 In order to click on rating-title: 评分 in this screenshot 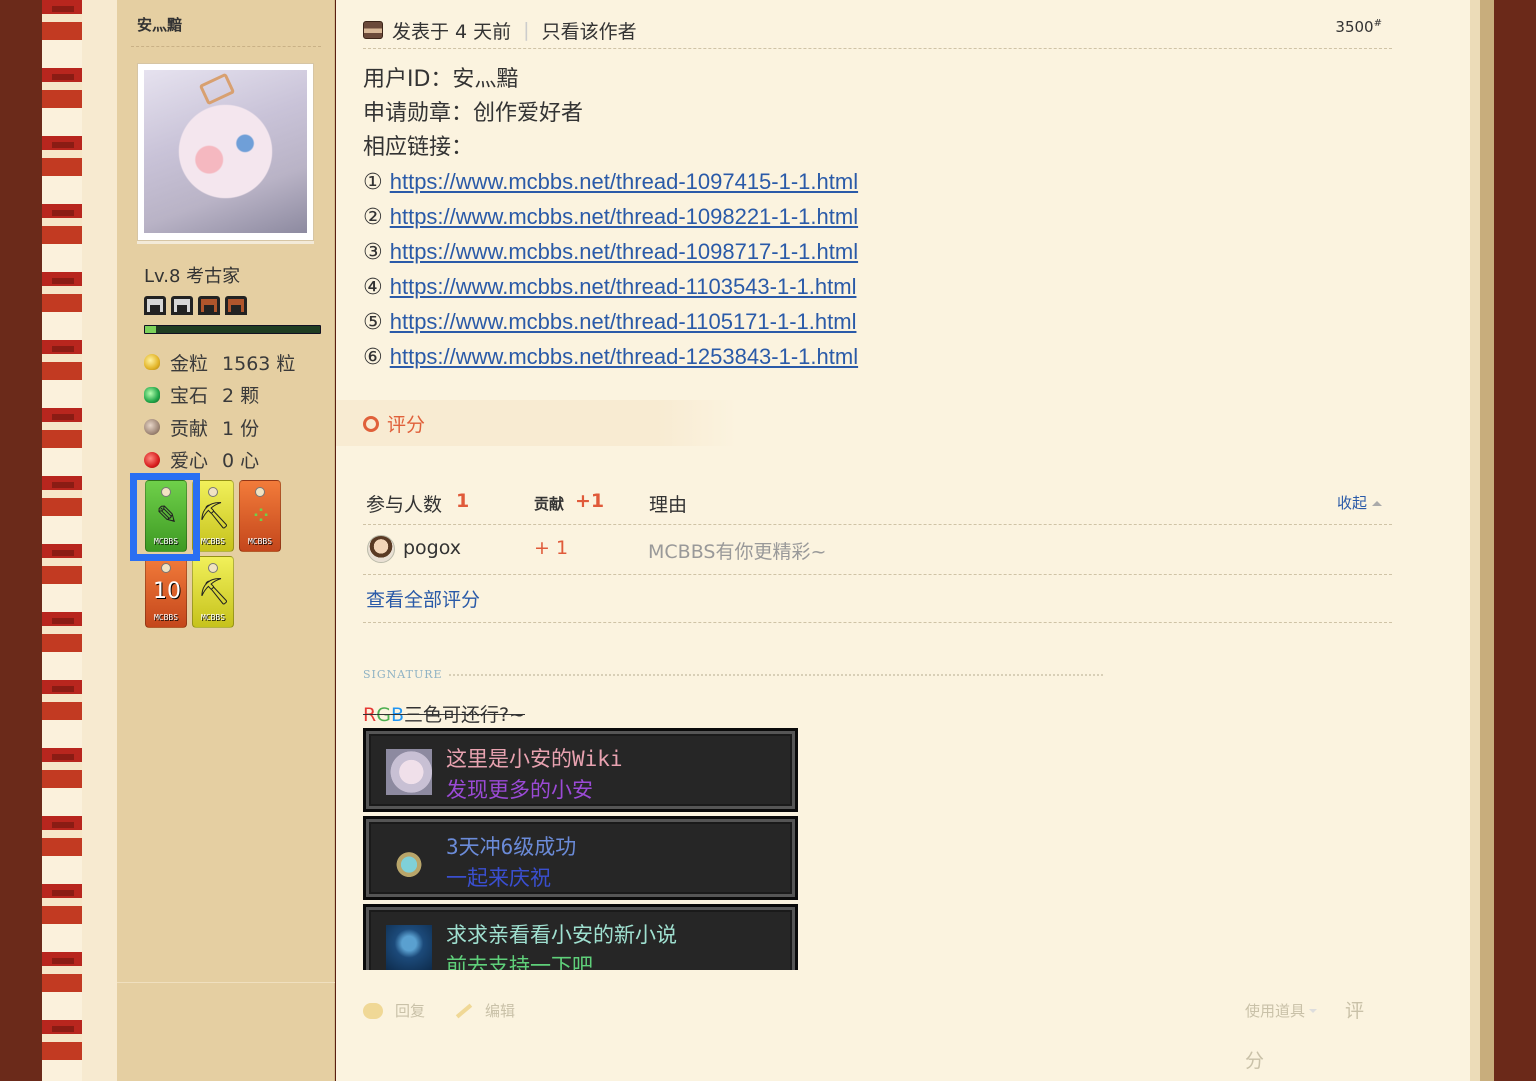, I will do `click(394, 423)`.